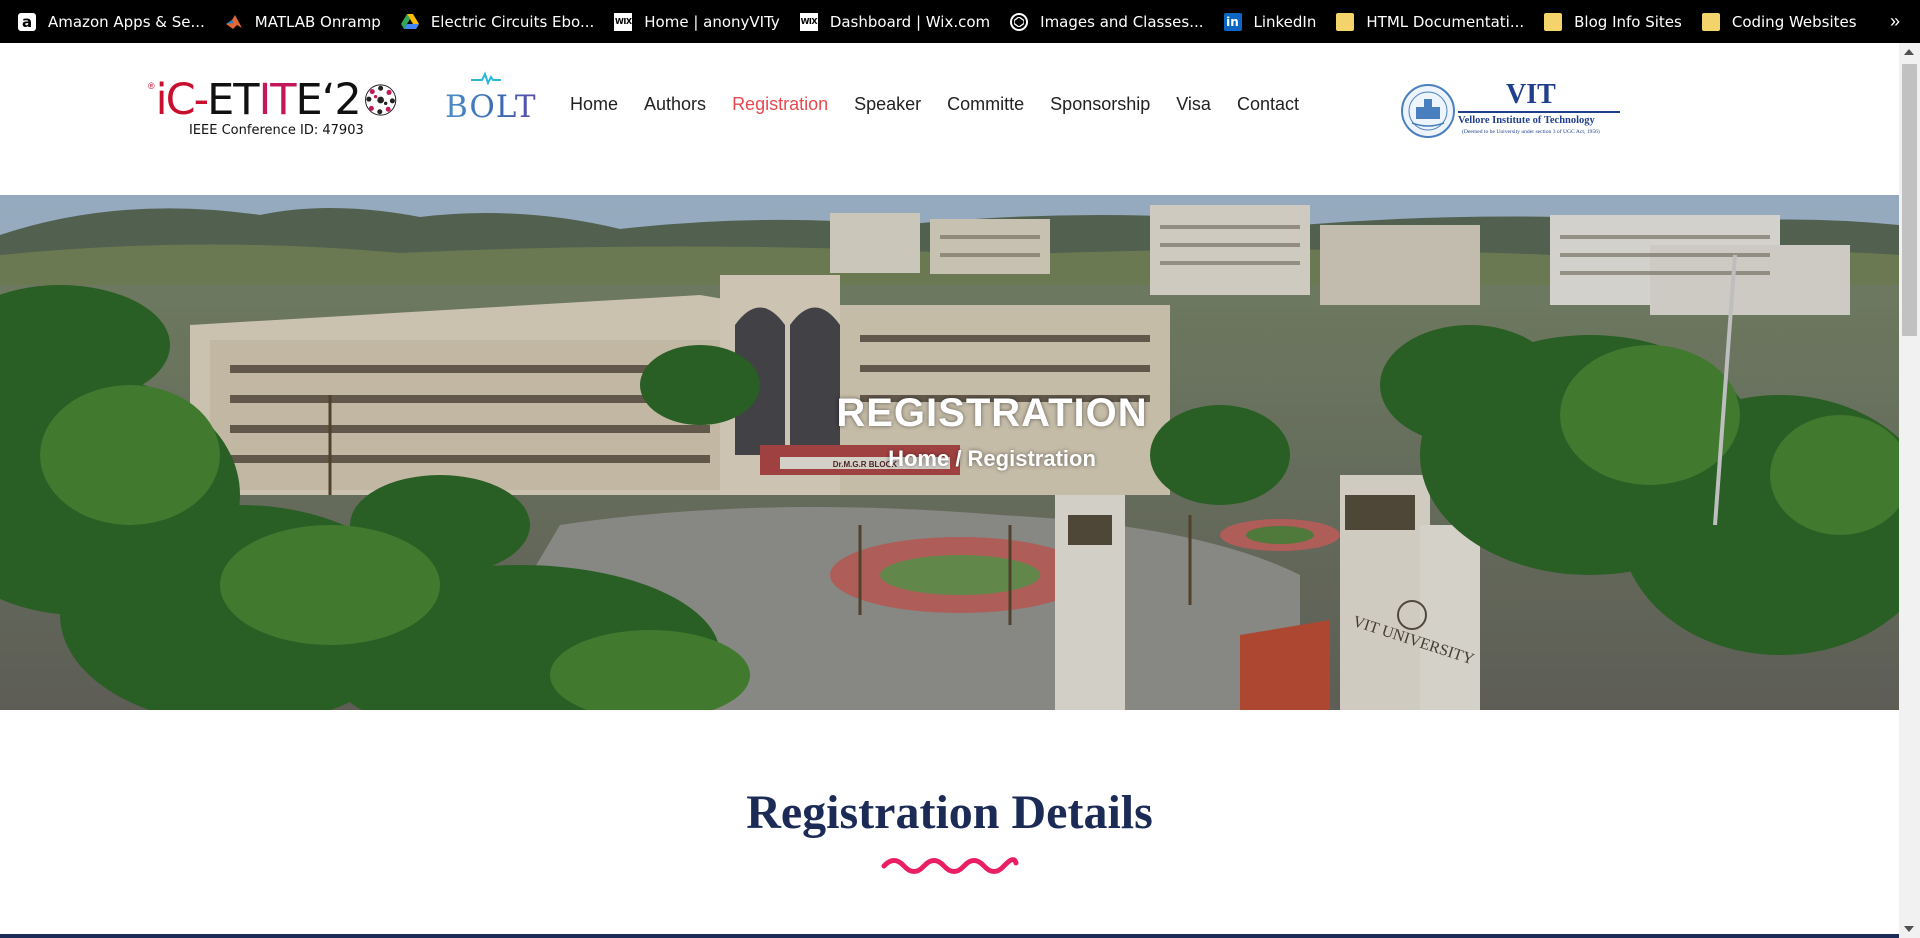 The image size is (1920, 938). I want to click on registered-mark: ®, so click(151, 86).